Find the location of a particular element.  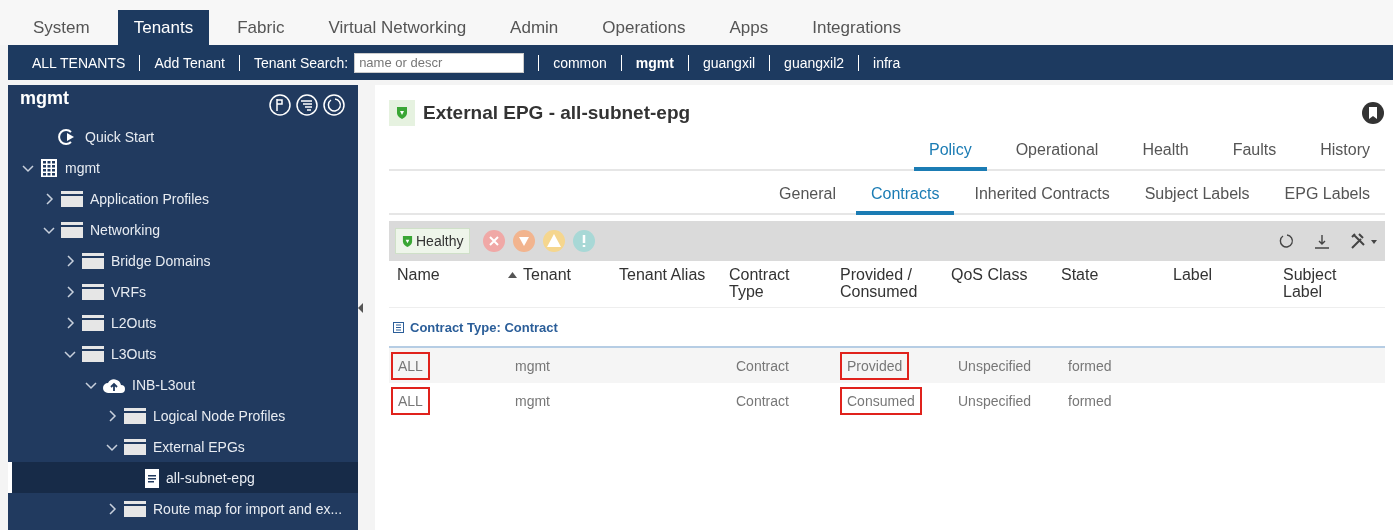

menu-tab: Apps is located at coordinates (749, 27).